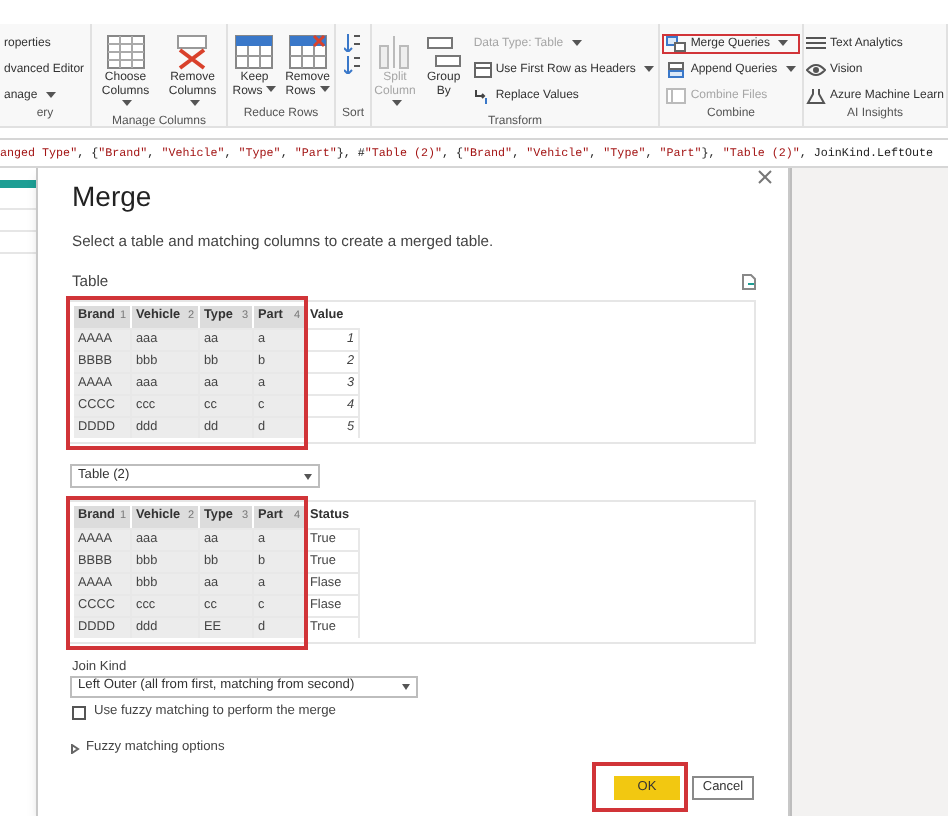  I want to click on remove-rows-icon, so click(307, 52).